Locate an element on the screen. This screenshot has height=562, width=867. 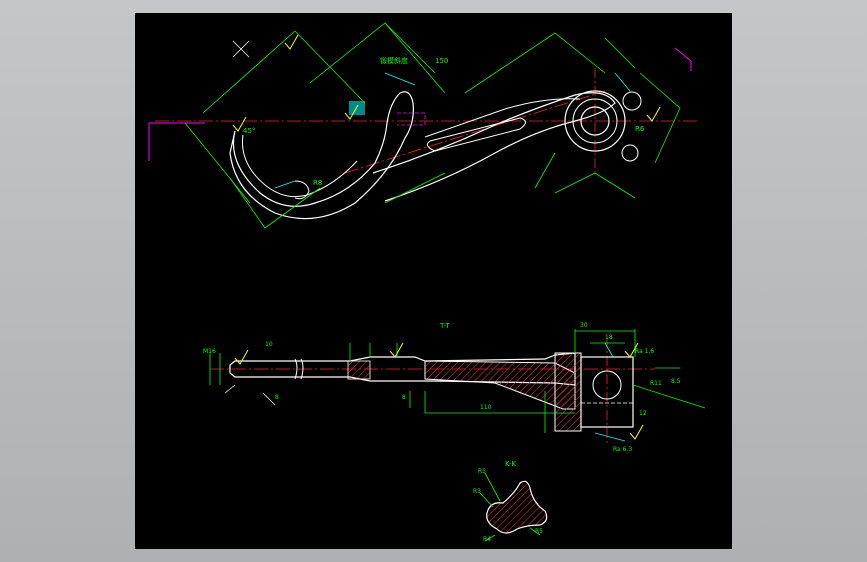
section-label: K-K is located at coordinates (510, 464).